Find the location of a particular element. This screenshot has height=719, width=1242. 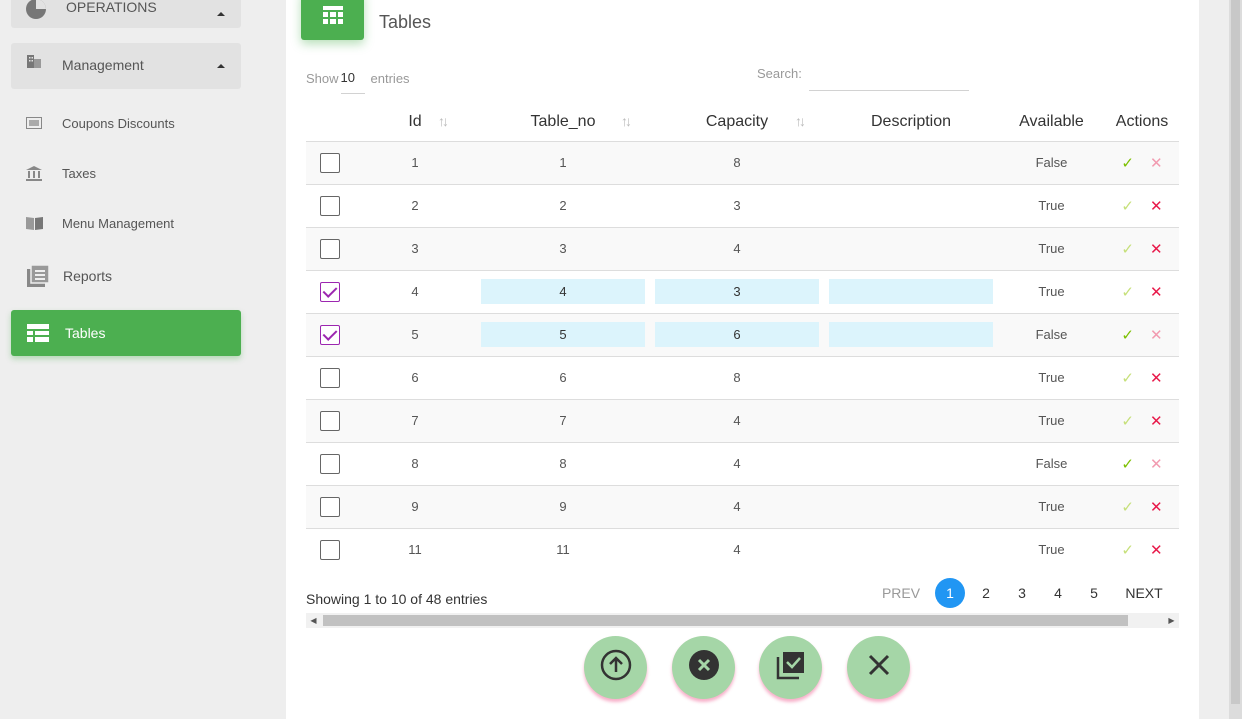

select-column-header is located at coordinates (330, 122).